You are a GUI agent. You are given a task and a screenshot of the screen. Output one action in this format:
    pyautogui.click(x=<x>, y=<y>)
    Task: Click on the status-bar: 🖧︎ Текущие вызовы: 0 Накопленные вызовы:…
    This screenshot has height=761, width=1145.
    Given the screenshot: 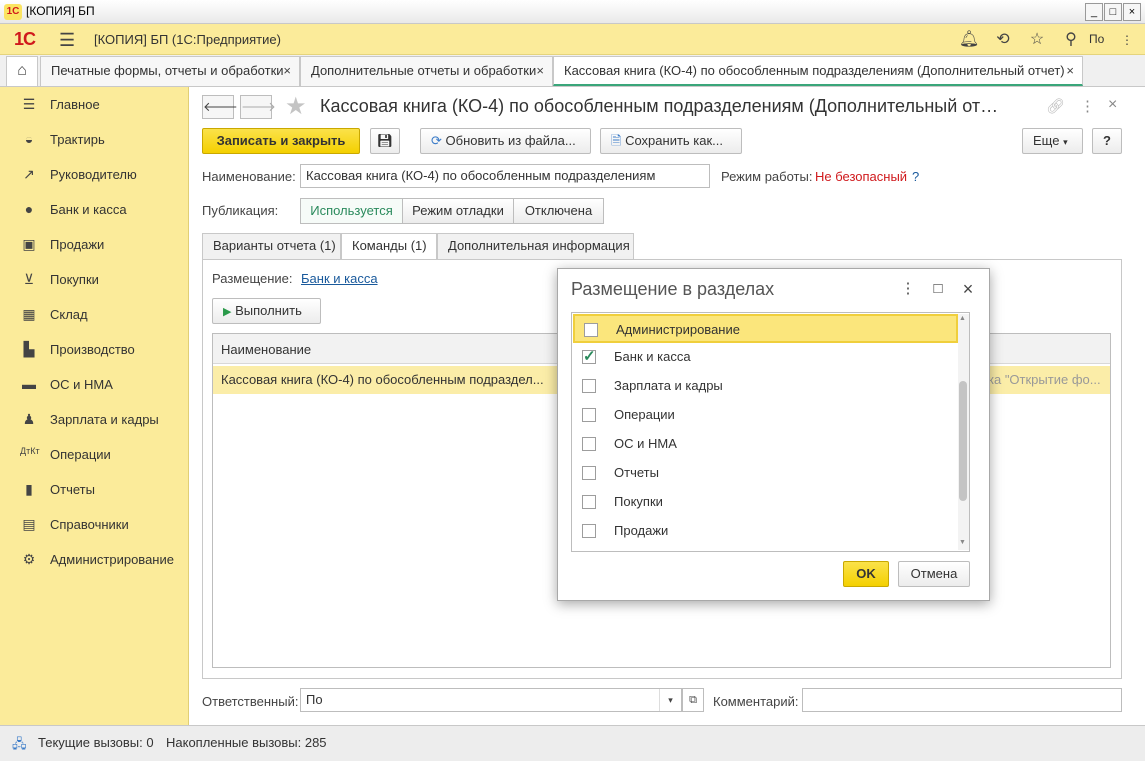 What is the action you would take?
    pyautogui.click(x=572, y=743)
    